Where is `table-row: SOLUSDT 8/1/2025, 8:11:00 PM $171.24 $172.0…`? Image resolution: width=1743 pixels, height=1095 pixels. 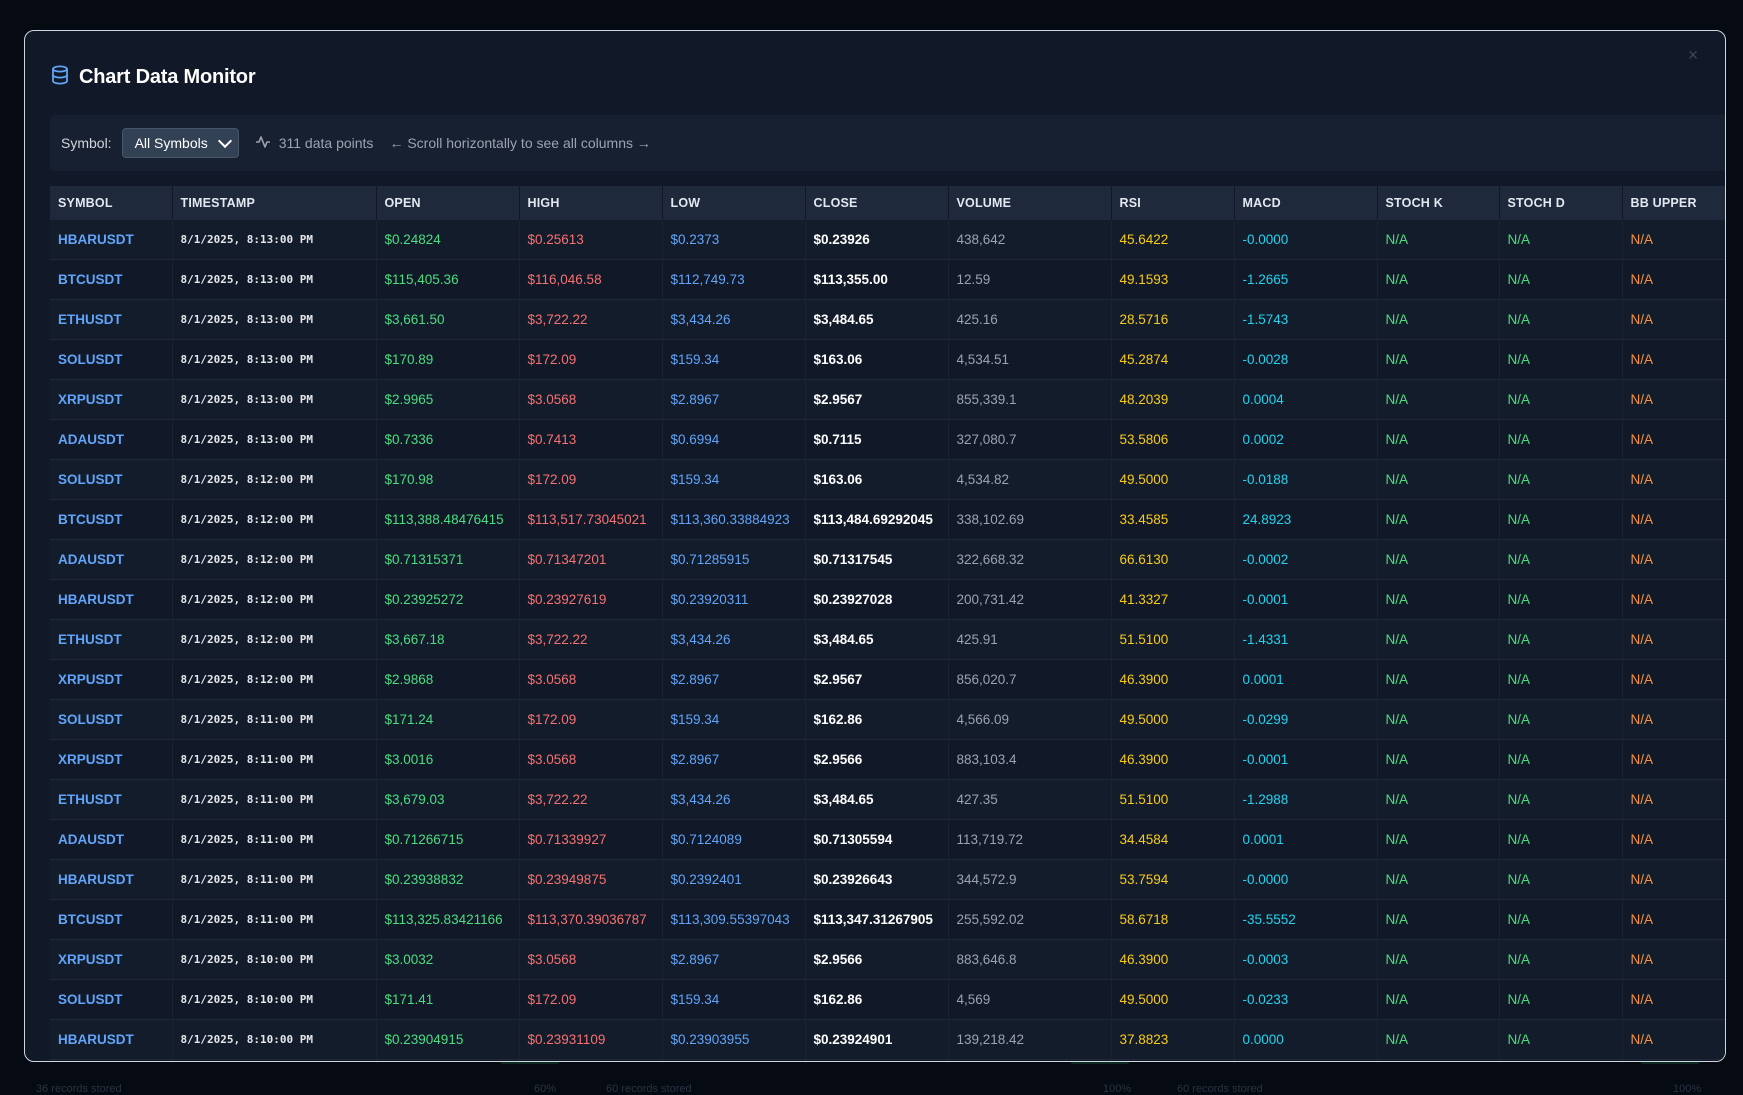
table-row: SOLUSDT 8/1/2025, 8:11:00 PM $171.24 $172.0… is located at coordinates (887, 719).